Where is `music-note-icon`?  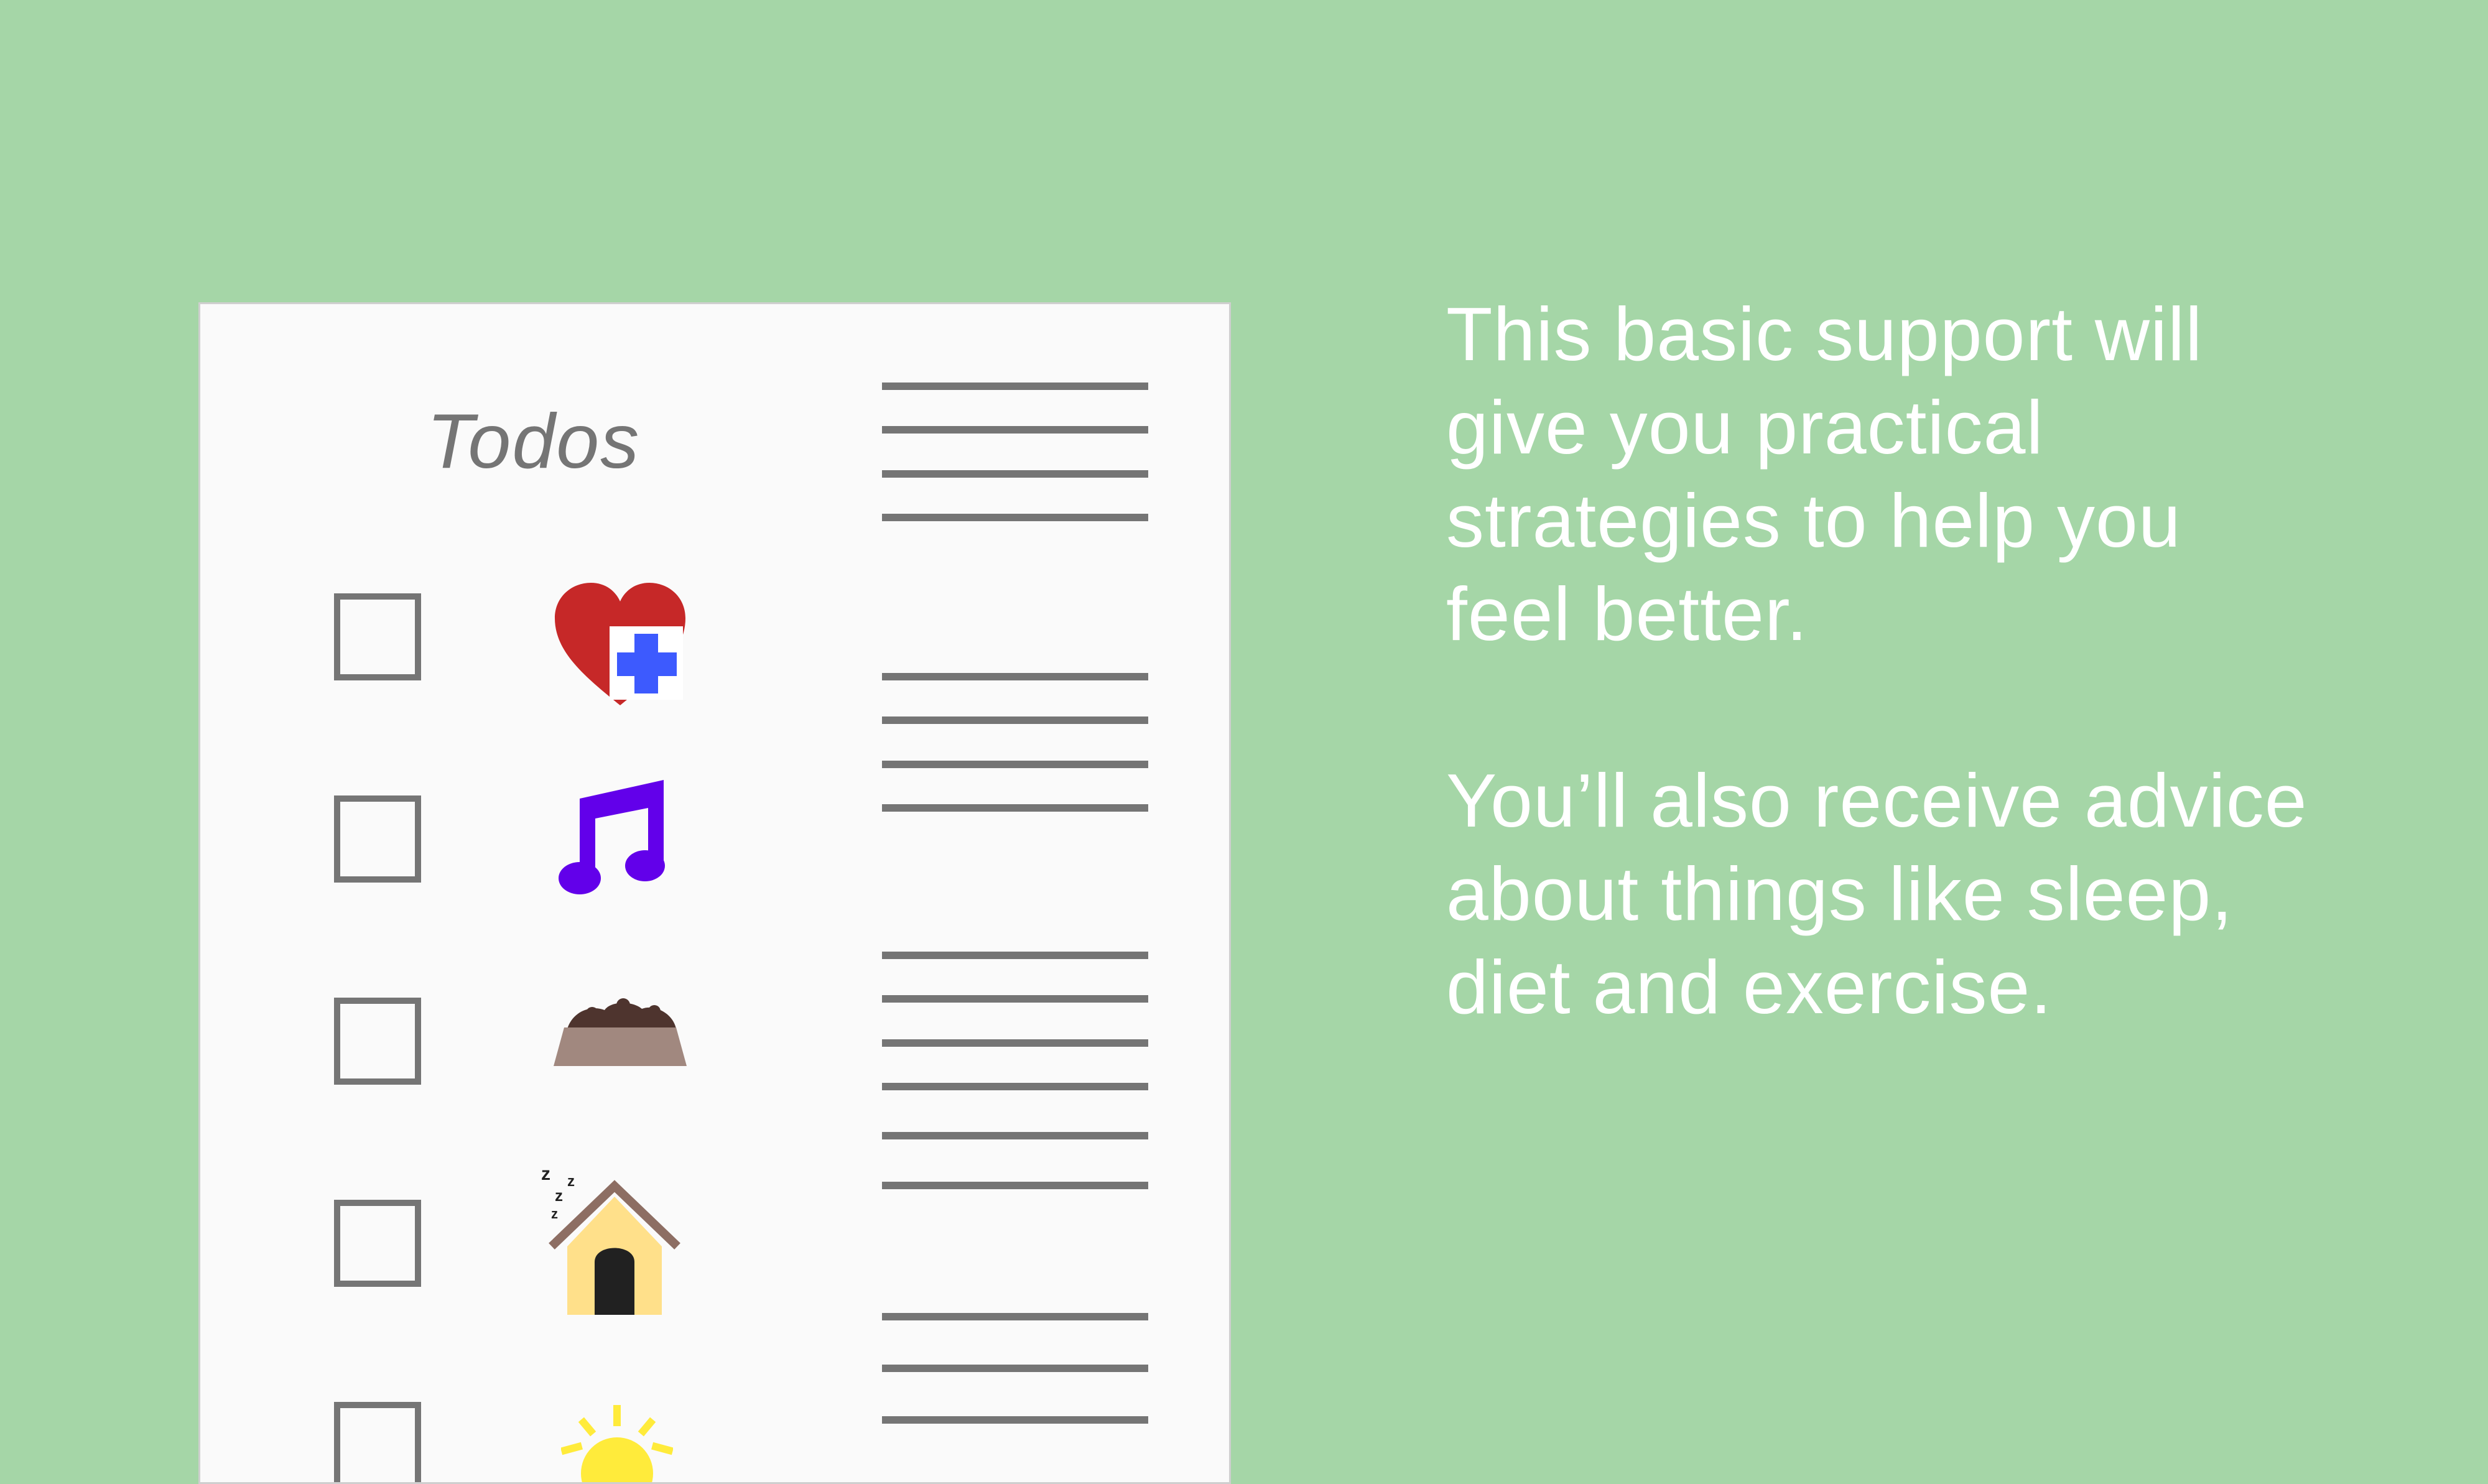 music-note-icon is located at coordinates (612, 837).